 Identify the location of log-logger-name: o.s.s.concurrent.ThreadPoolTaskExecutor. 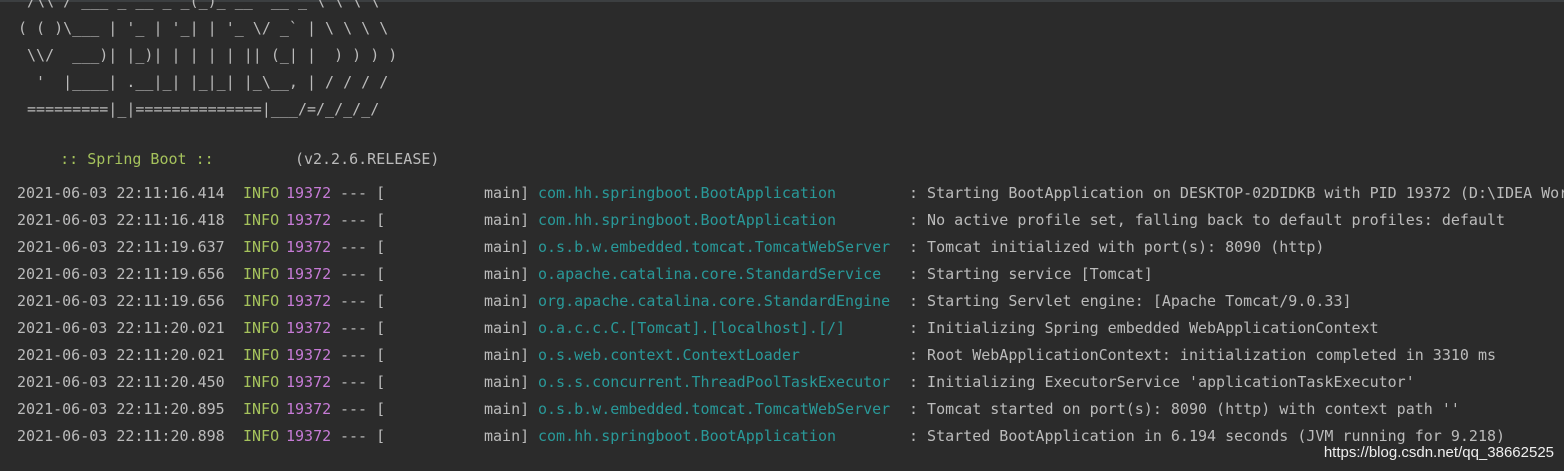
(714, 382).